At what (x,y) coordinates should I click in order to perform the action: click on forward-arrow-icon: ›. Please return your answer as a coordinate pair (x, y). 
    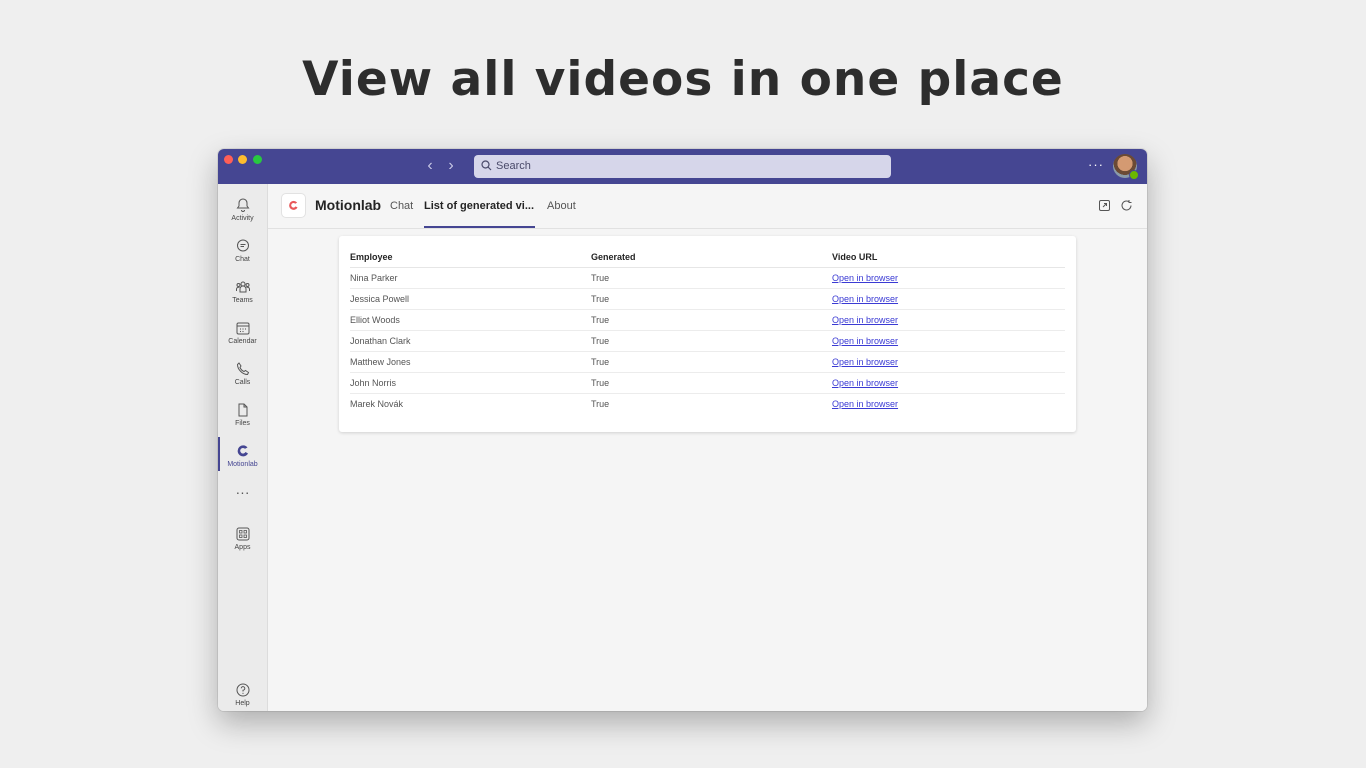
    Looking at the image, I should click on (451, 166).